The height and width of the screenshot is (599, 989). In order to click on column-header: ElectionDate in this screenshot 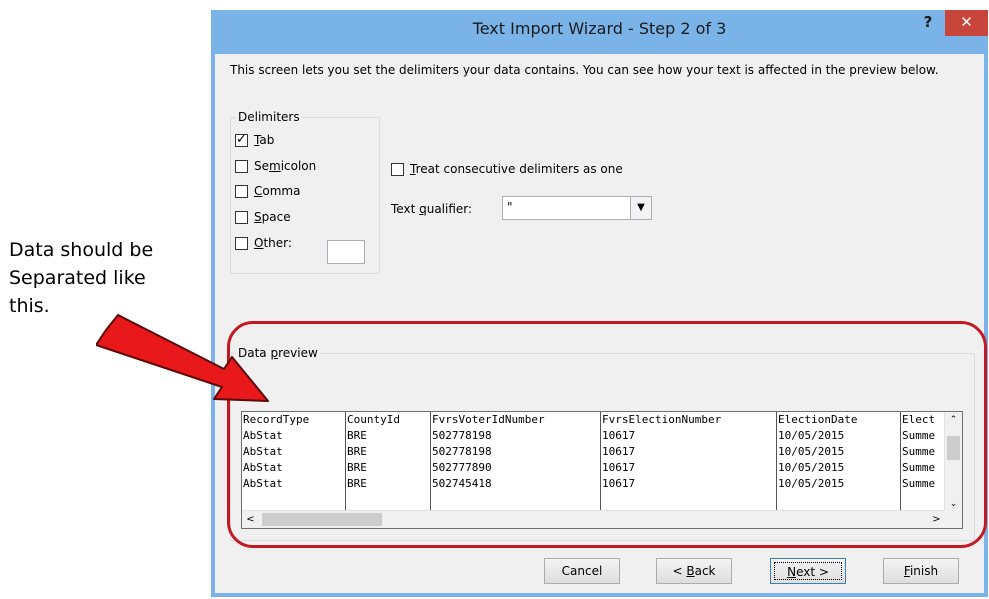, I will do `click(818, 419)`.